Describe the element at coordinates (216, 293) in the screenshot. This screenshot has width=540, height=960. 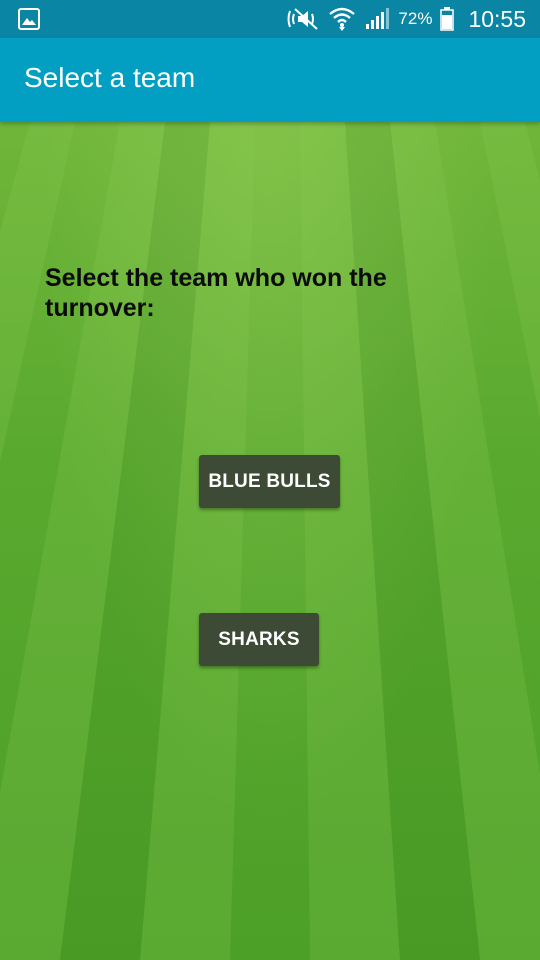
I see `turnover-prompt: Select the team who won the turnover:` at that location.